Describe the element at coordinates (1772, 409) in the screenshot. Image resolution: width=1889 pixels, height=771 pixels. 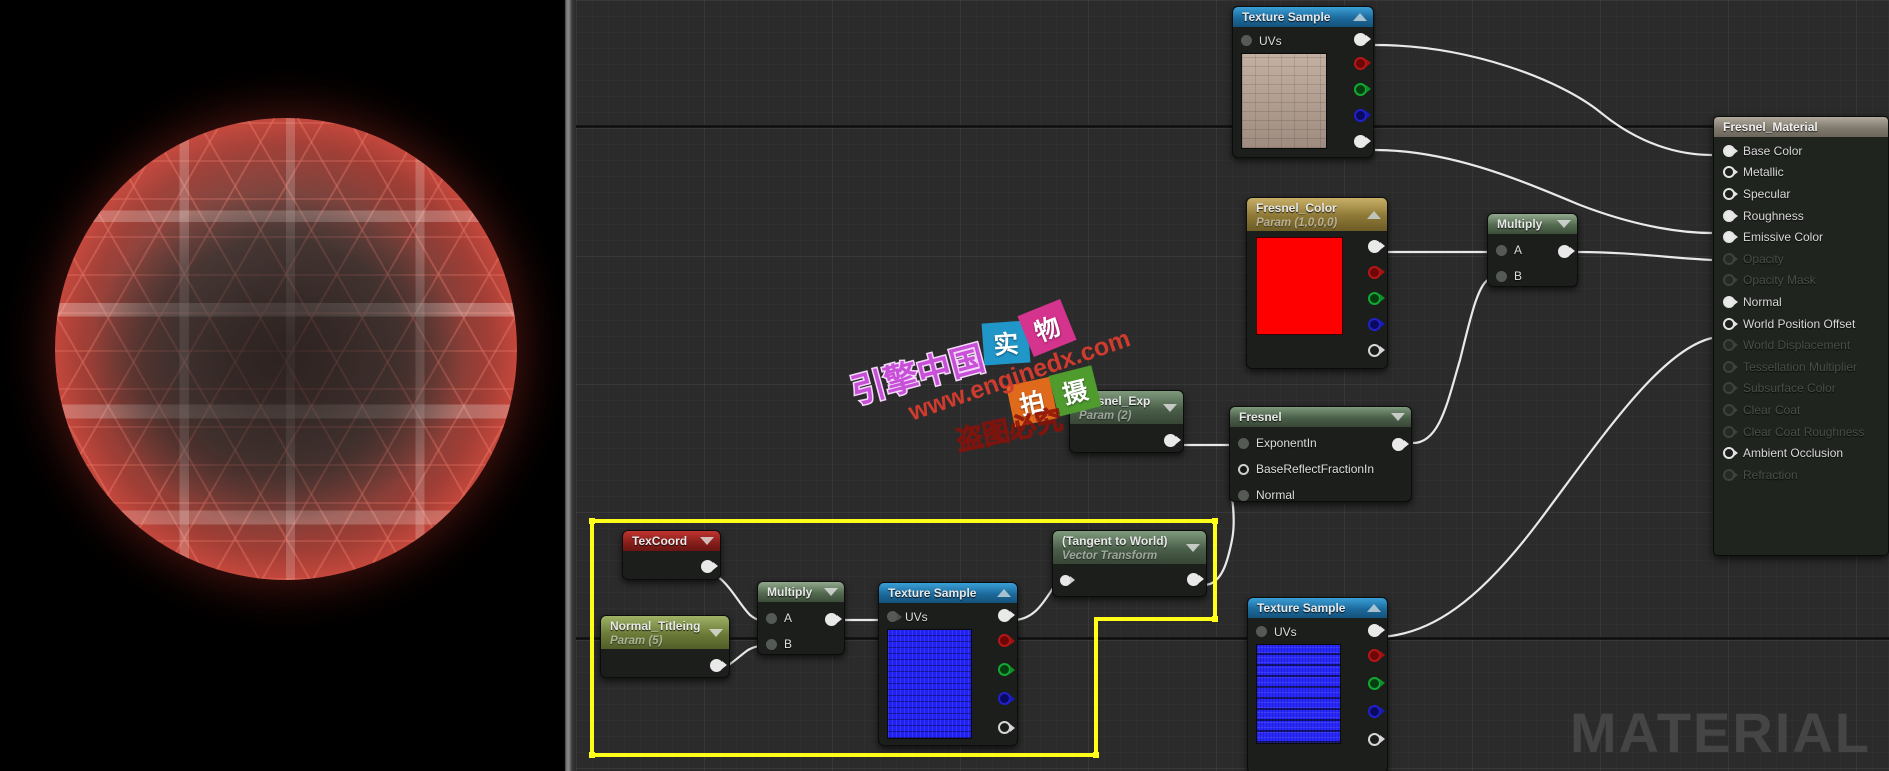
I see `material-input-label: Clear Coat` at that location.